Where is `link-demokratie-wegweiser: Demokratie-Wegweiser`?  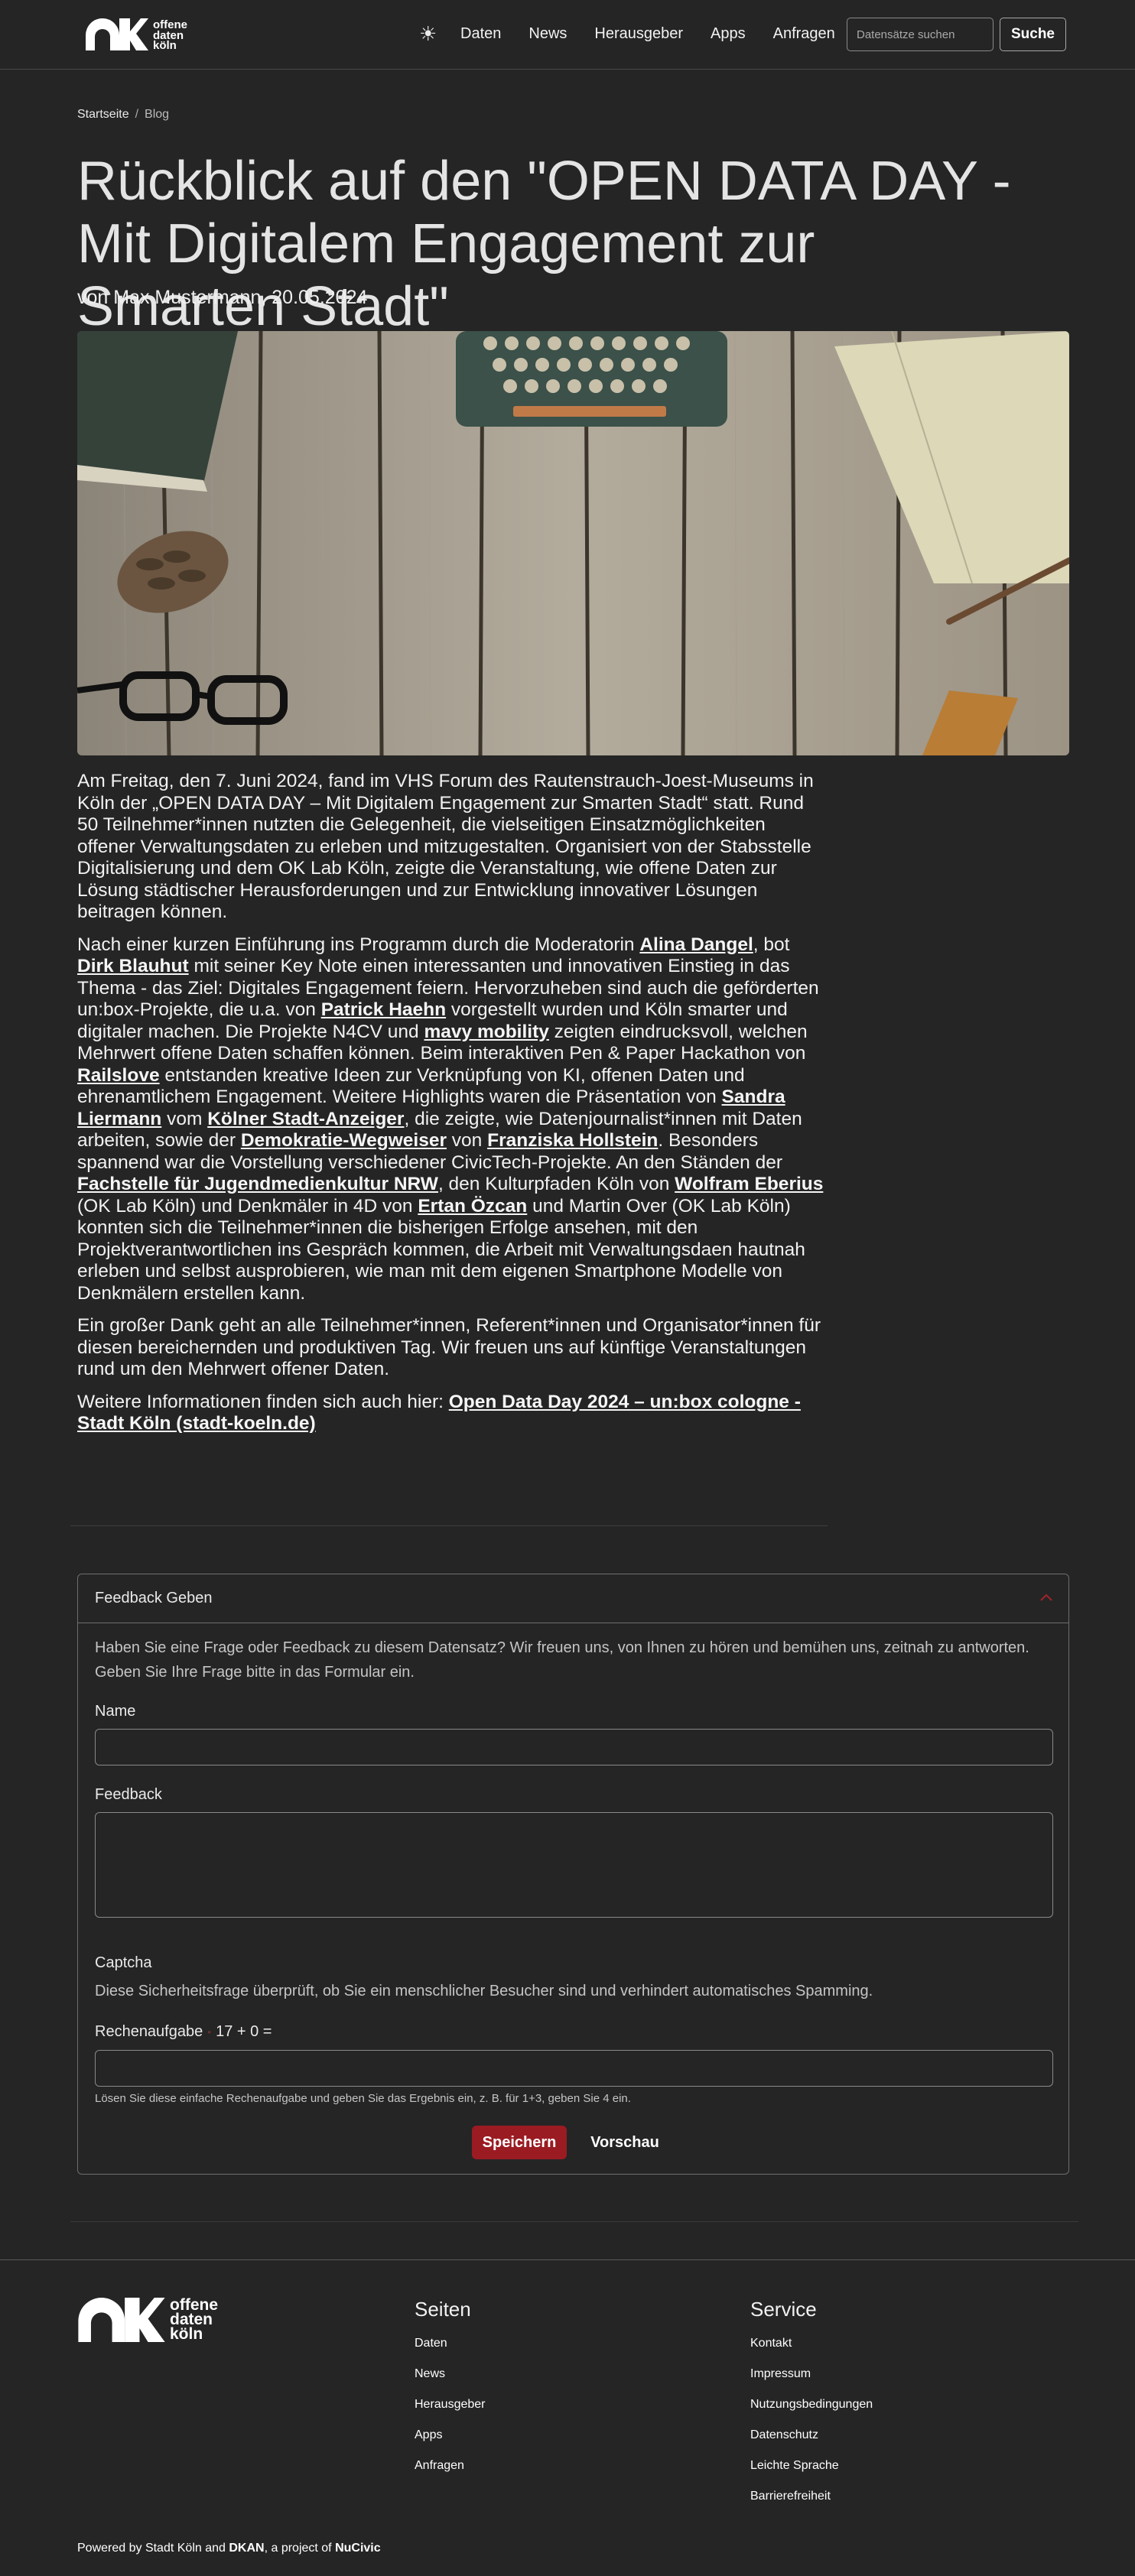 link-demokratie-wegweiser: Demokratie-Wegweiser is located at coordinates (344, 1140).